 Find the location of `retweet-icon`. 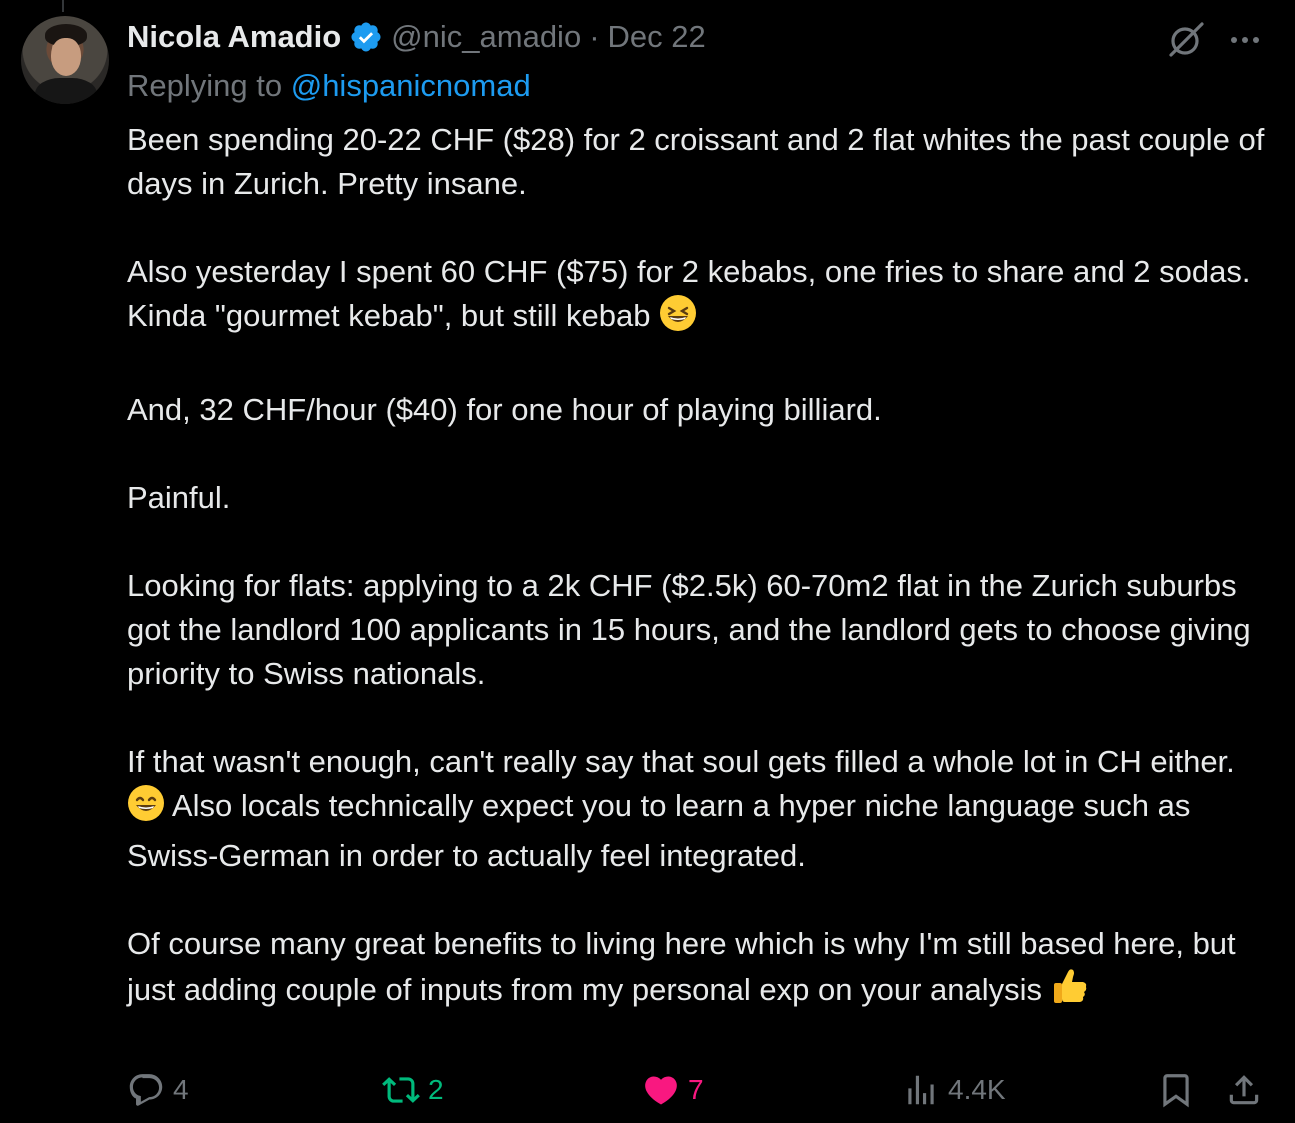

retweet-icon is located at coordinates (401, 1090).